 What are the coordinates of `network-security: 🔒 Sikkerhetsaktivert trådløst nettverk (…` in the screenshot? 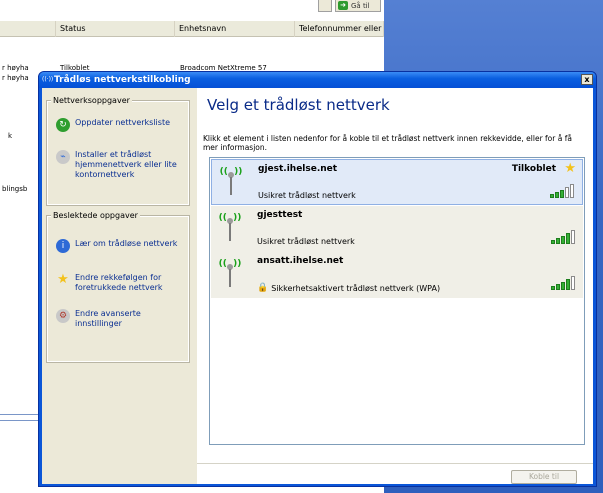 It's located at (348, 288).